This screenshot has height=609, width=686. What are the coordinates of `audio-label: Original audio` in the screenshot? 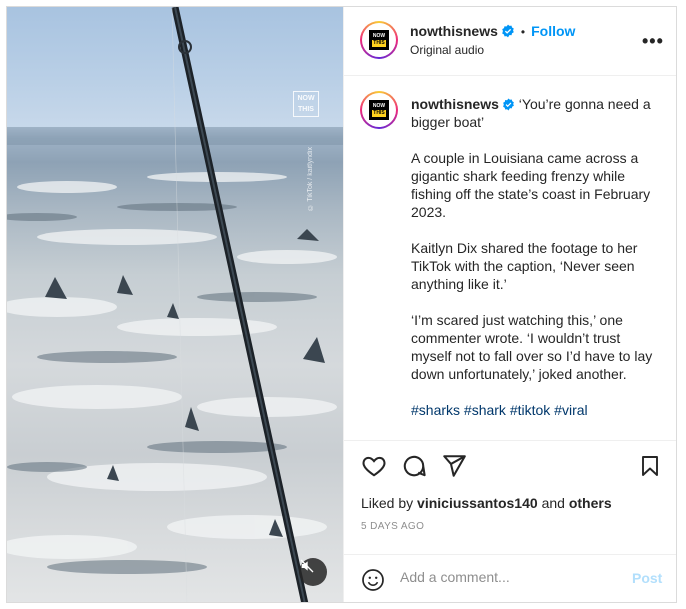 It's located at (447, 50).